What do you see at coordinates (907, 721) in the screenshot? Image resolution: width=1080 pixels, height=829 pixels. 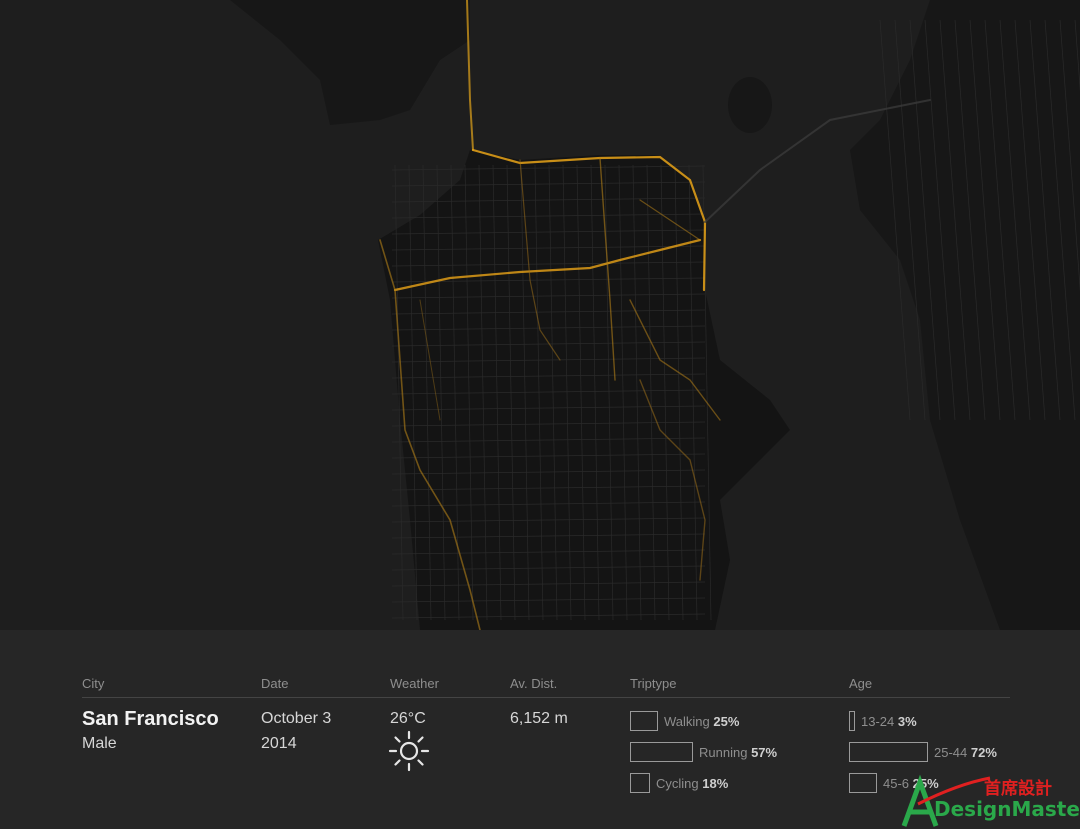 I see `age-percent: 3%` at bounding box center [907, 721].